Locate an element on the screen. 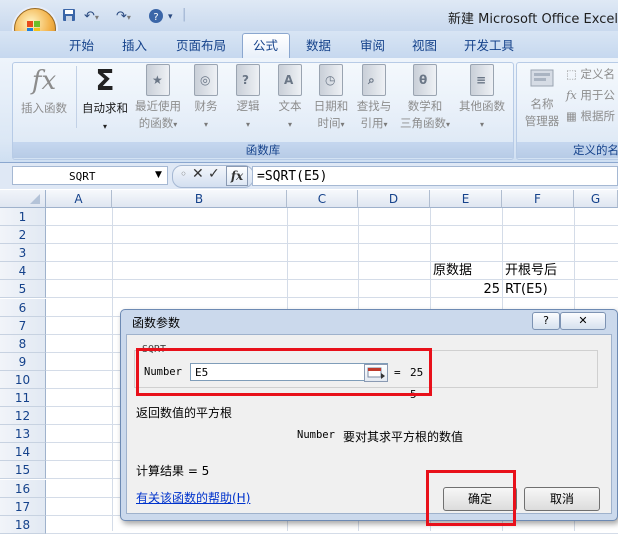  lookup-line2: 引用 is located at coordinates (372, 123).